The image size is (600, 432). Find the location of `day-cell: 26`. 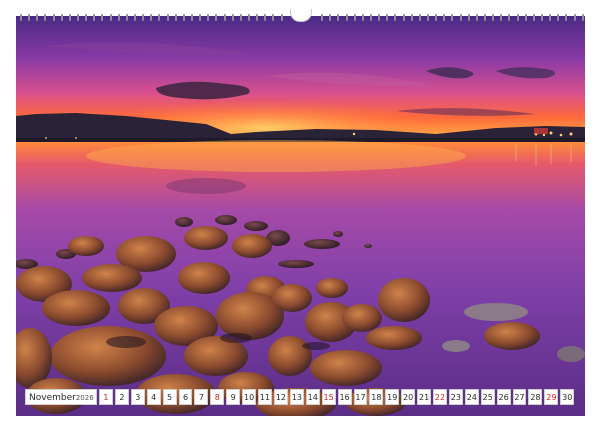

day-cell: 26 is located at coordinates (503, 397).